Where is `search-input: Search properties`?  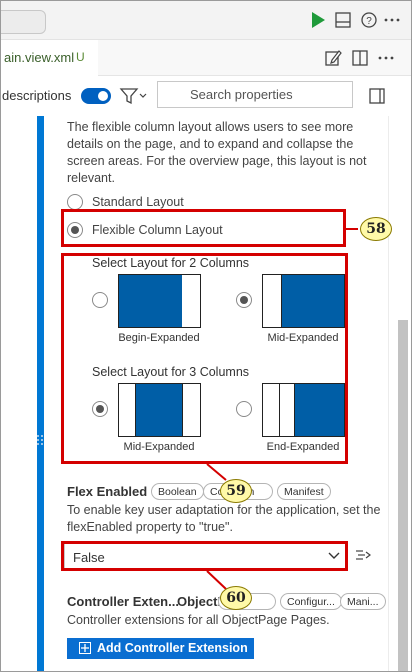
search-input: Search properties is located at coordinates (255, 94).